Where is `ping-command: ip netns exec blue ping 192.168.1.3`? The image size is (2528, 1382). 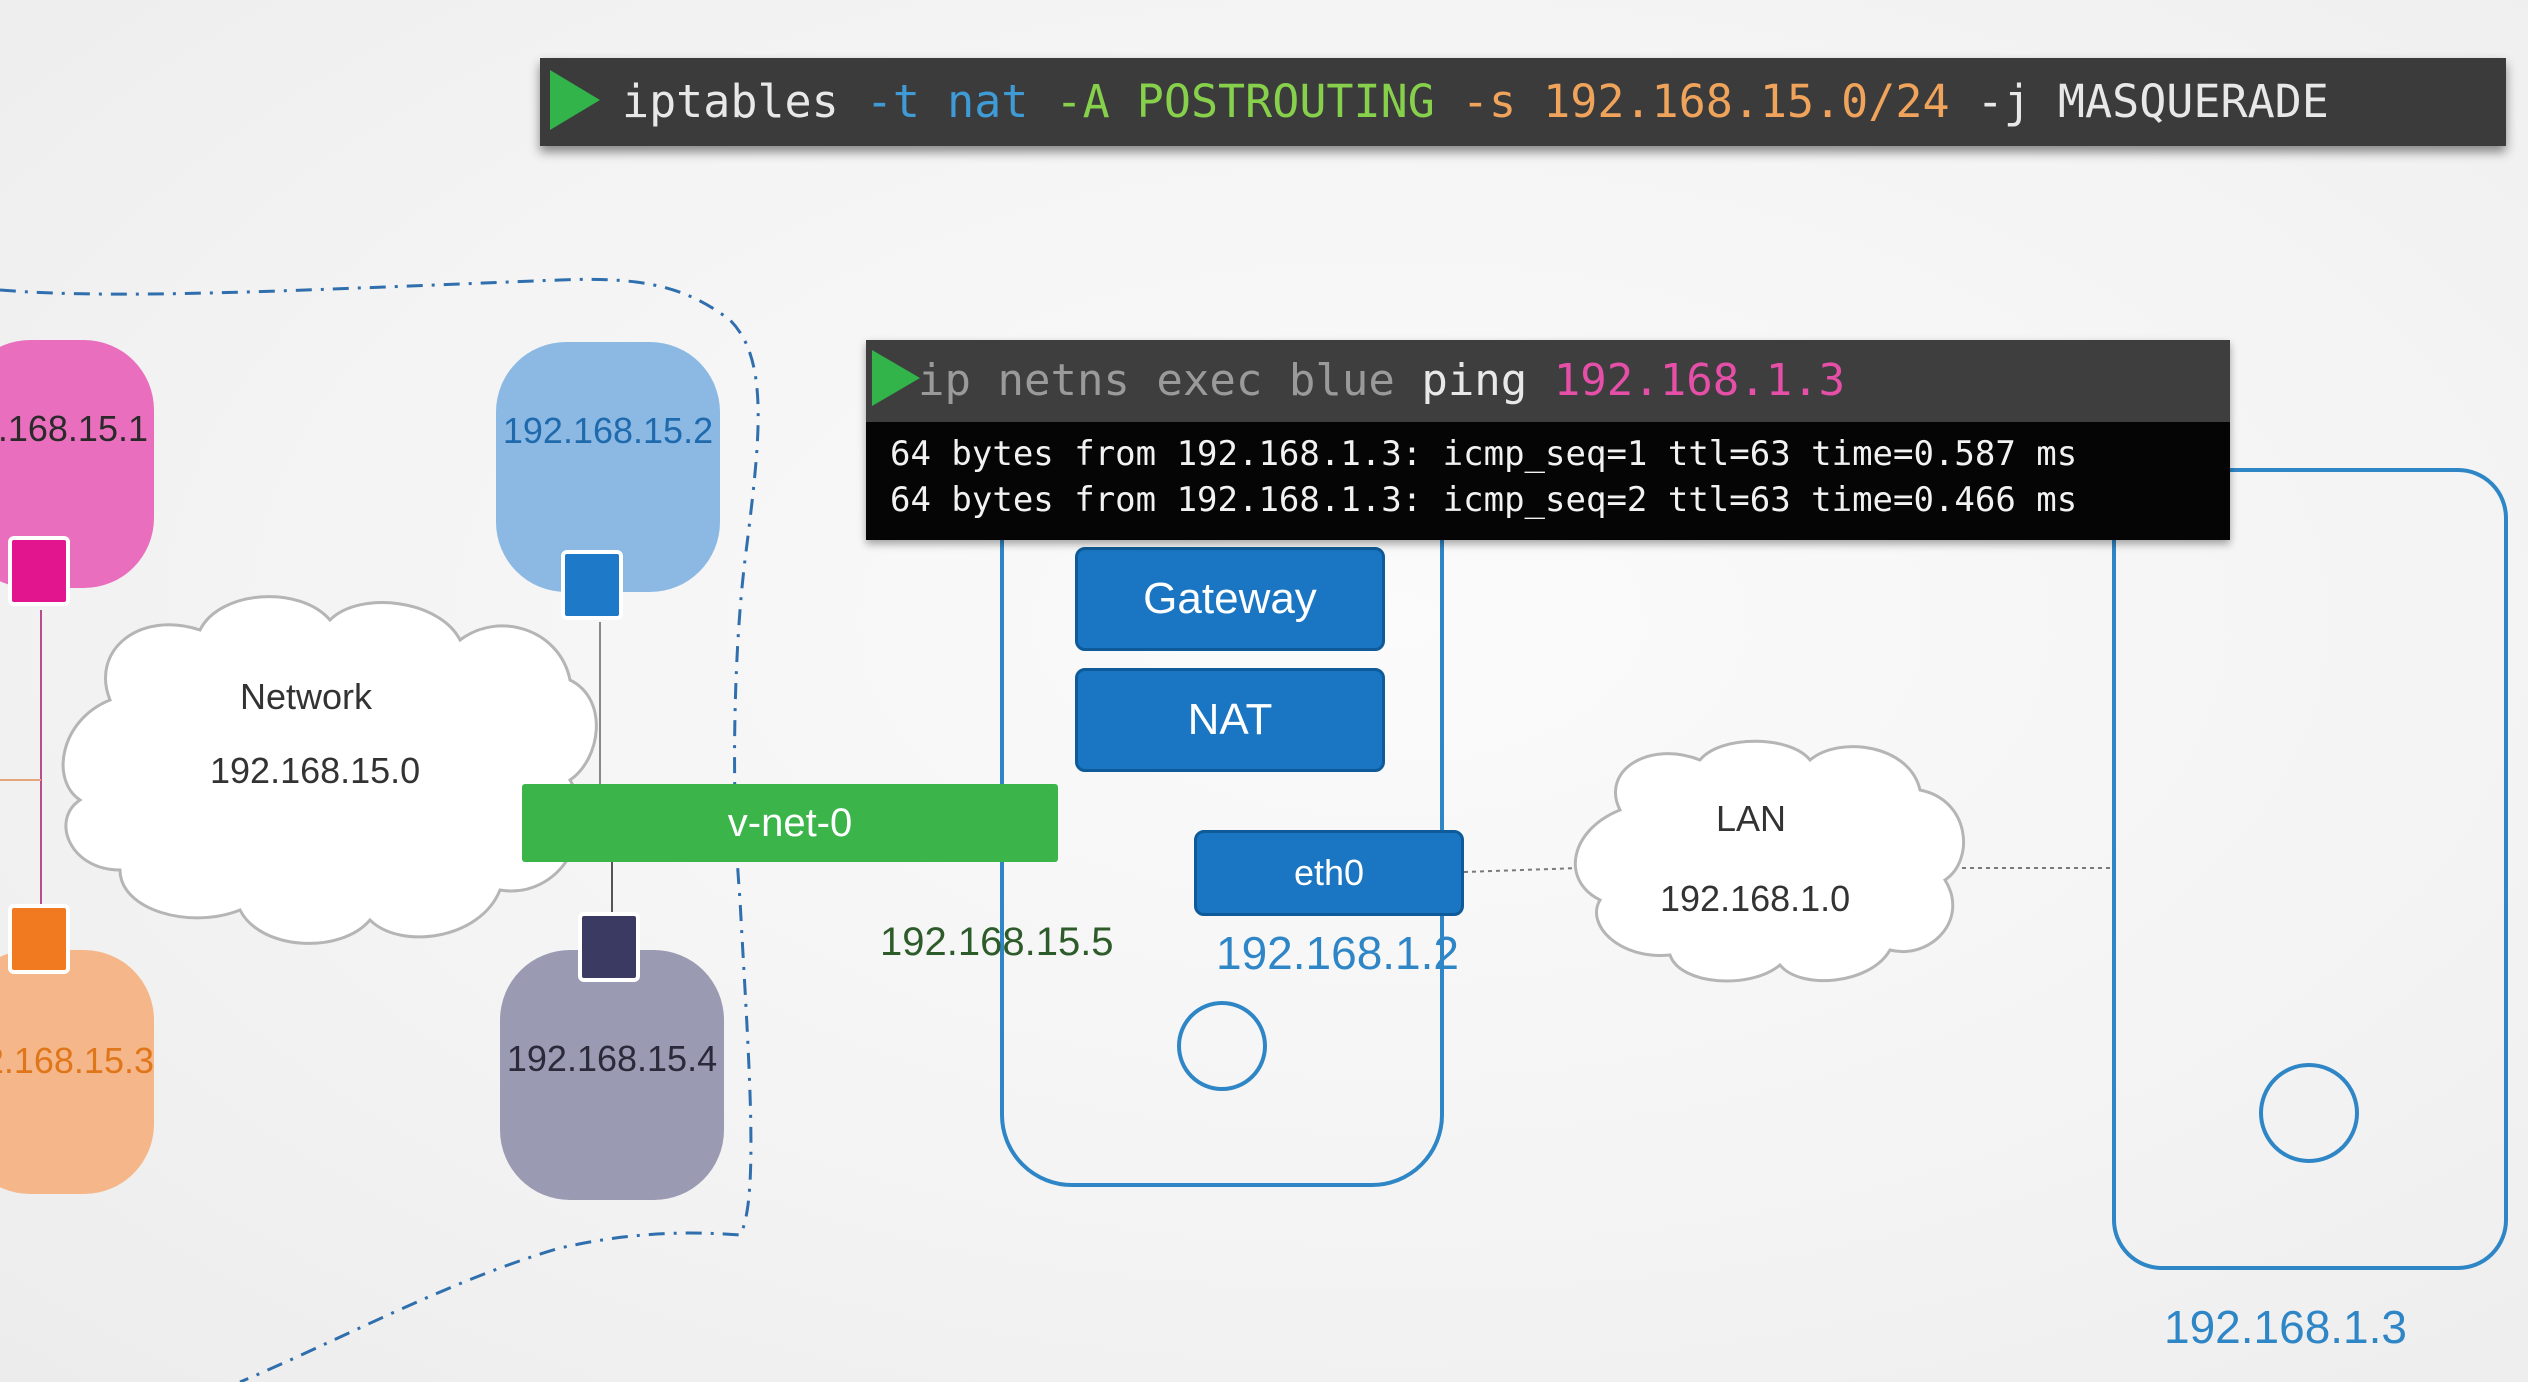 ping-command: ip netns exec blue ping 192.168.1.3 is located at coordinates (1381, 381).